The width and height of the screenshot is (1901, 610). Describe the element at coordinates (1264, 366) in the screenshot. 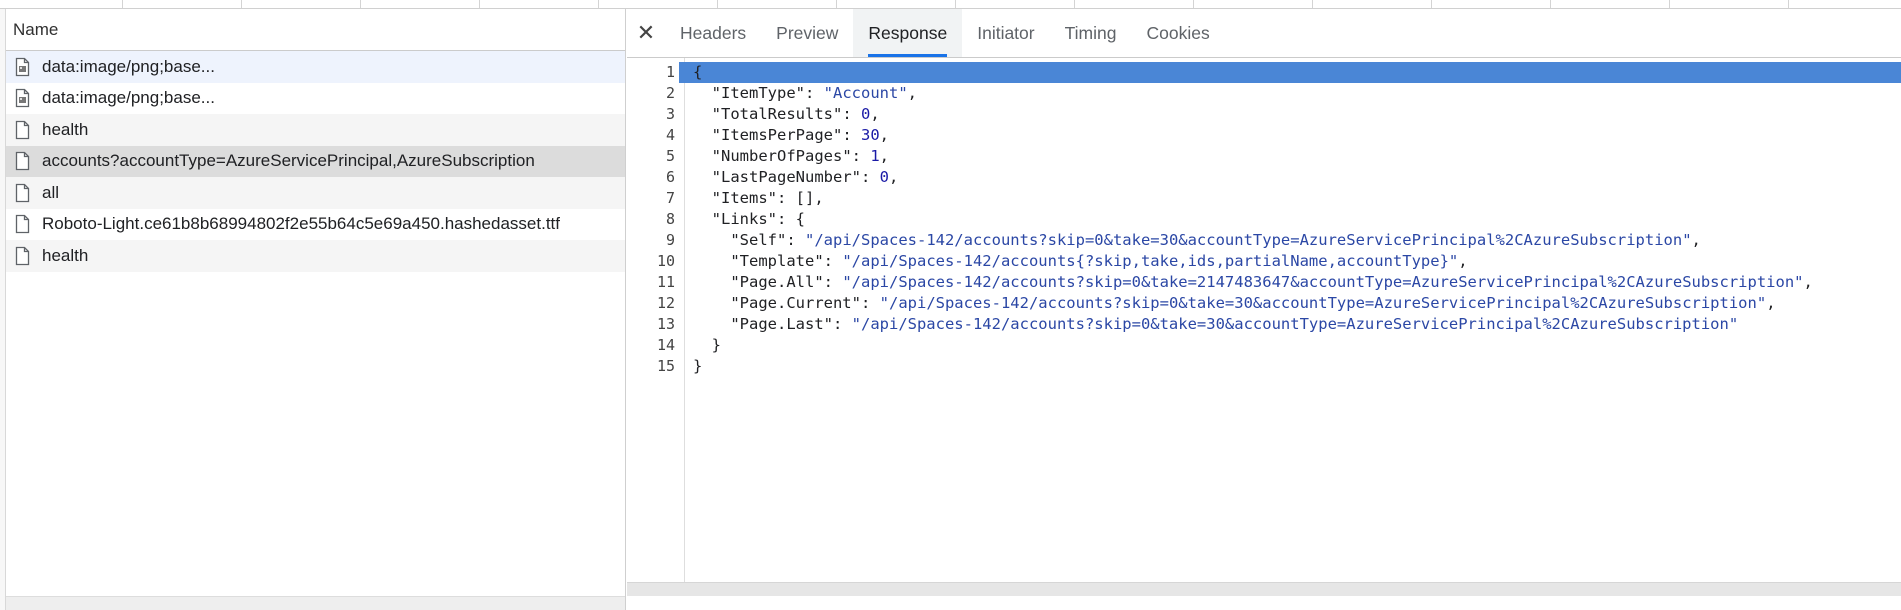

I see `code-line: 15}` at that location.